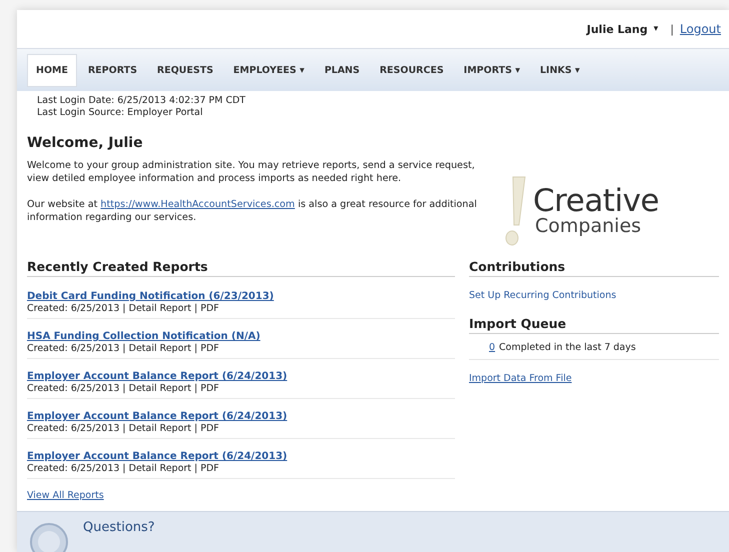  Describe the element at coordinates (542, 295) in the screenshot. I see `contributions-link: Set Up Recurring Contributions` at that location.